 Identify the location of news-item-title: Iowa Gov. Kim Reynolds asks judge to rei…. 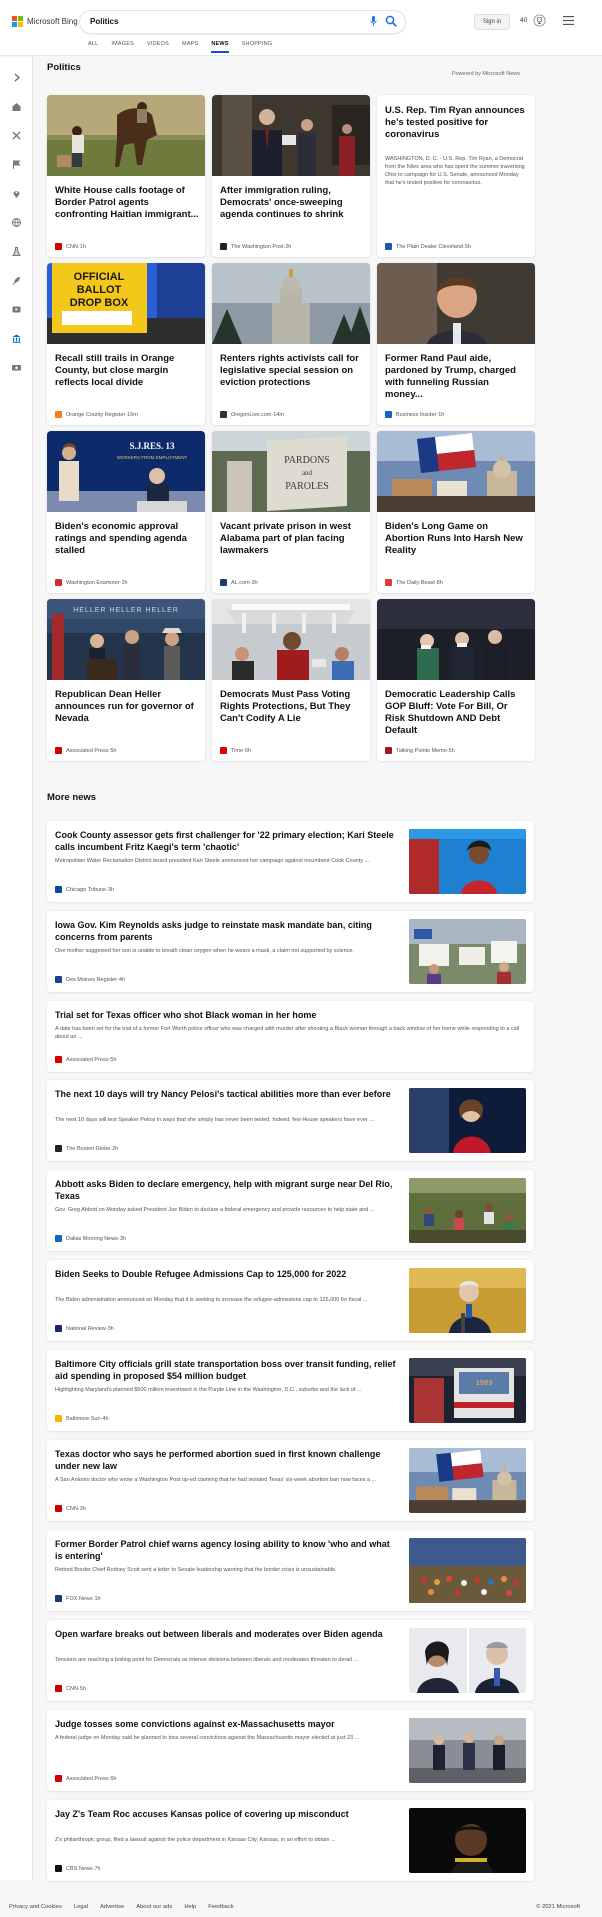
(225, 931).